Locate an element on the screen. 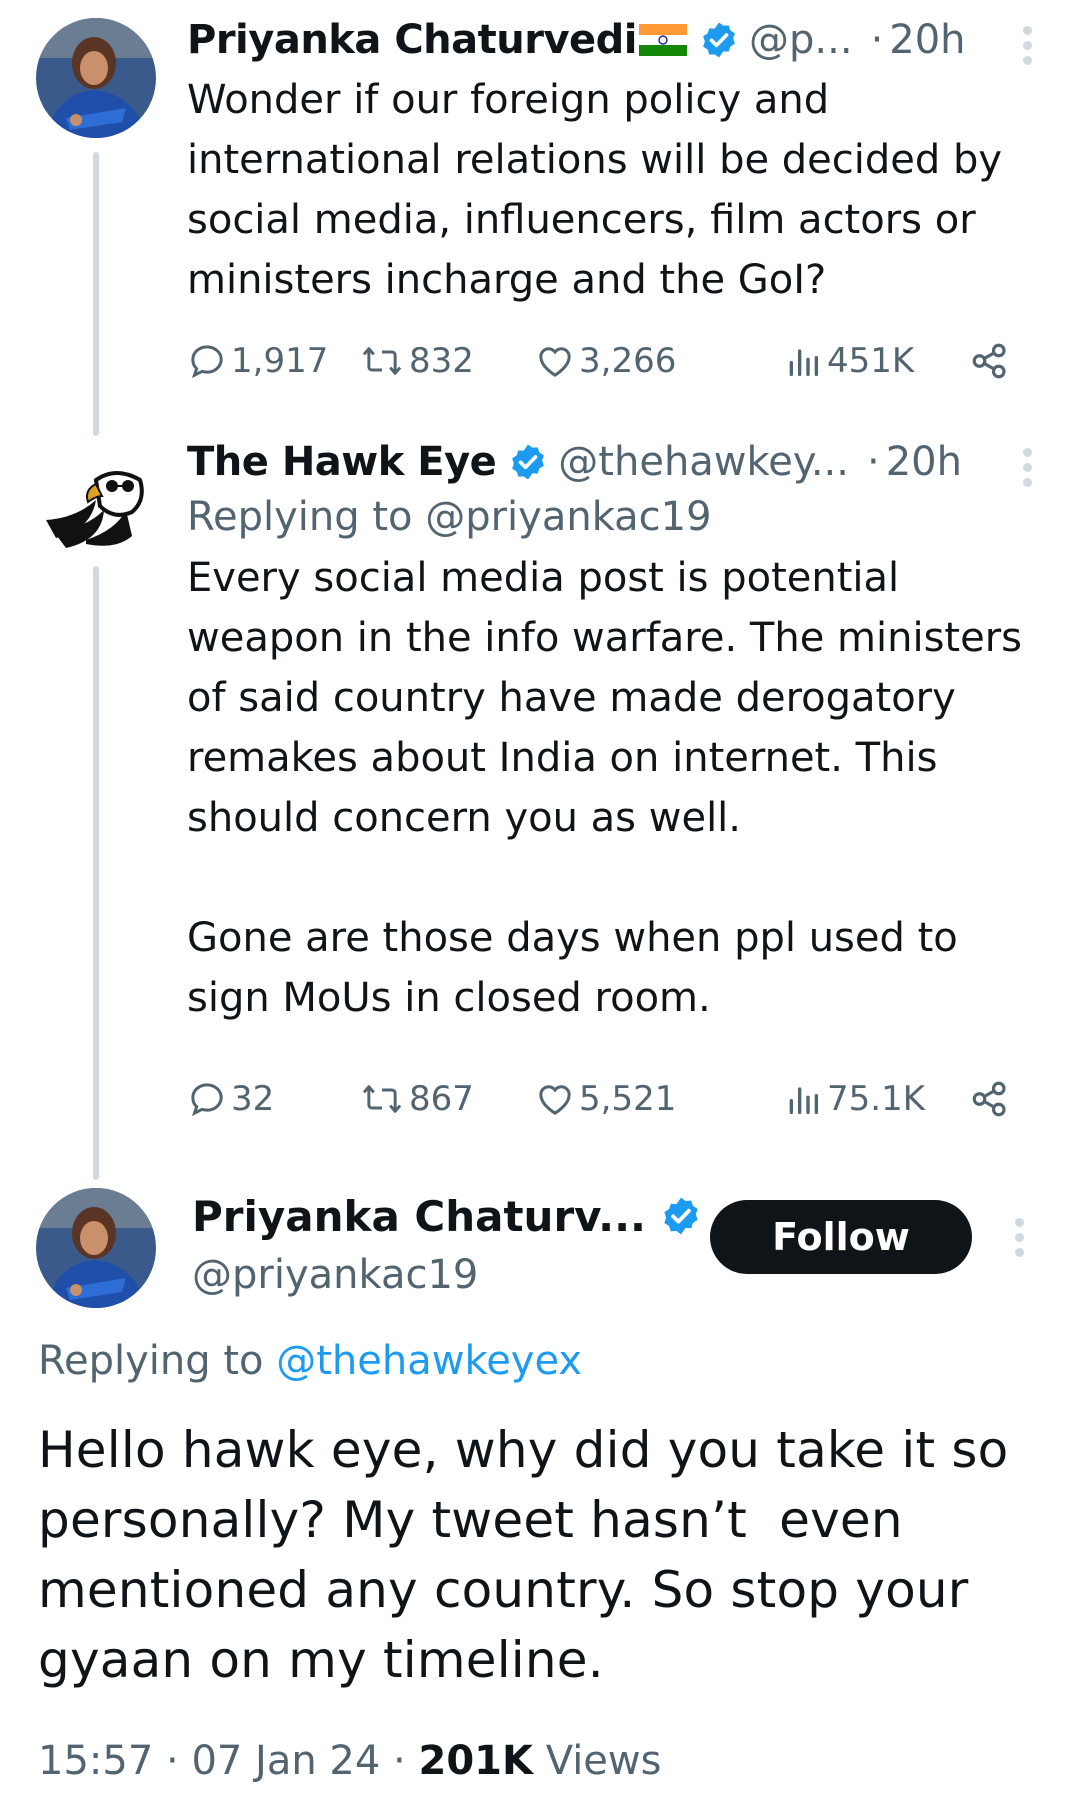  avatar-hawk-eye is located at coordinates (96, 500).